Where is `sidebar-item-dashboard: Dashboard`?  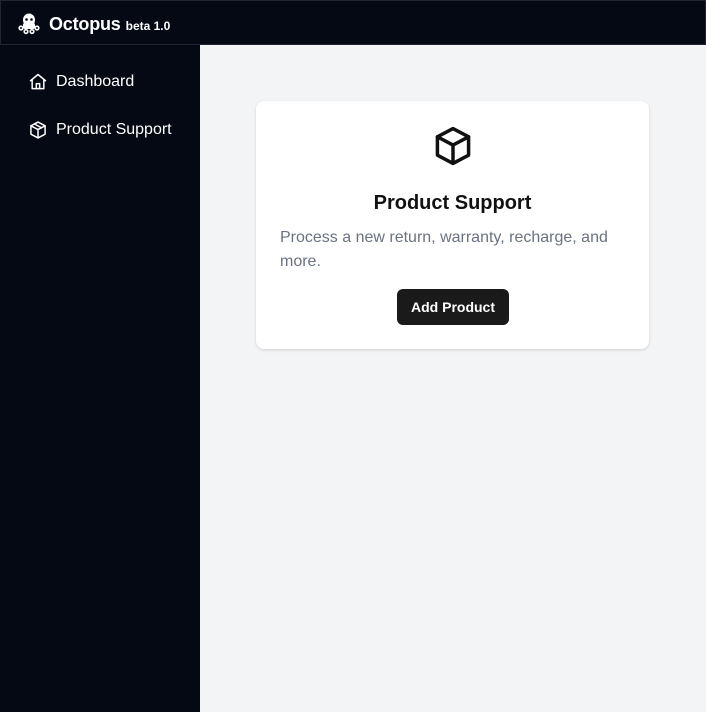 sidebar-item-dashboard: Dashboard is located at coordinates (81, 82).